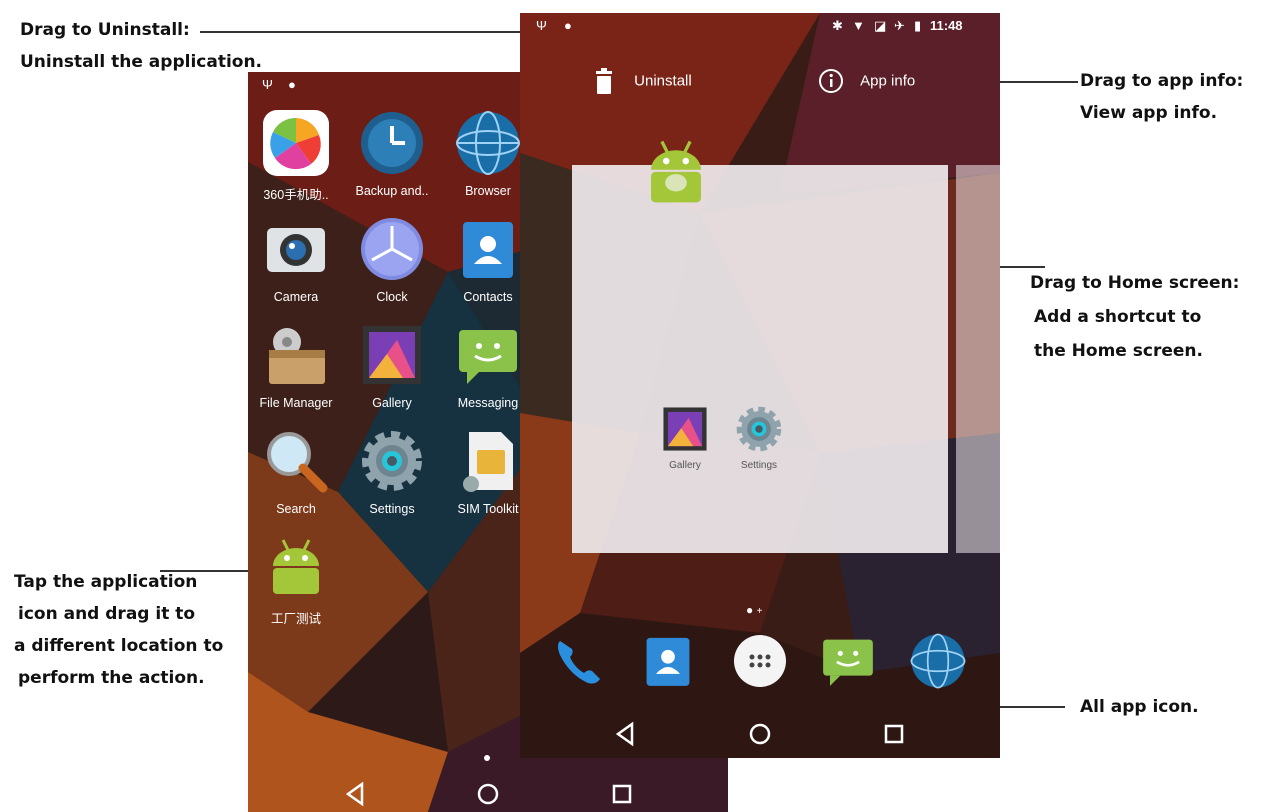 This screenshot has width=1266, height=812. What do you see at coordinates (392, 509) in the screenshot?
I see `app-label: Settings` at bounding box center [392, 509].